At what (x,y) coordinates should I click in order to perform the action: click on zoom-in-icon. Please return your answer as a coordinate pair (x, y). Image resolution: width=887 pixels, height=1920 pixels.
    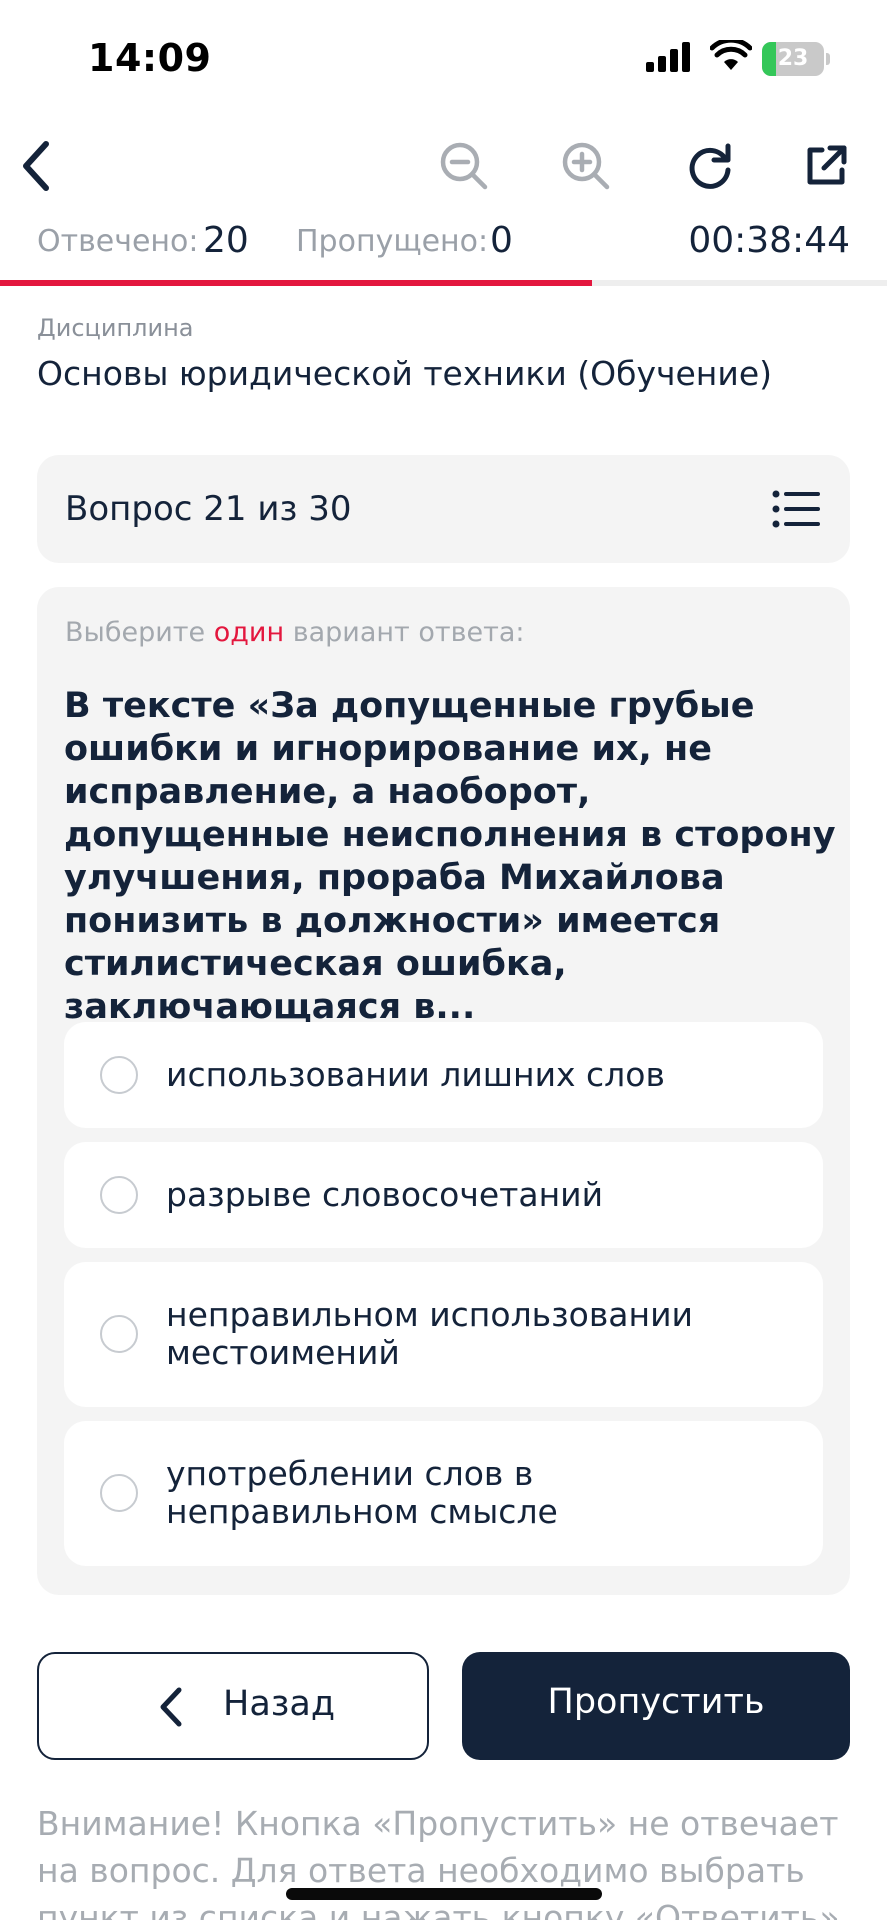
    Looking at the image, I should click on (586, 166).